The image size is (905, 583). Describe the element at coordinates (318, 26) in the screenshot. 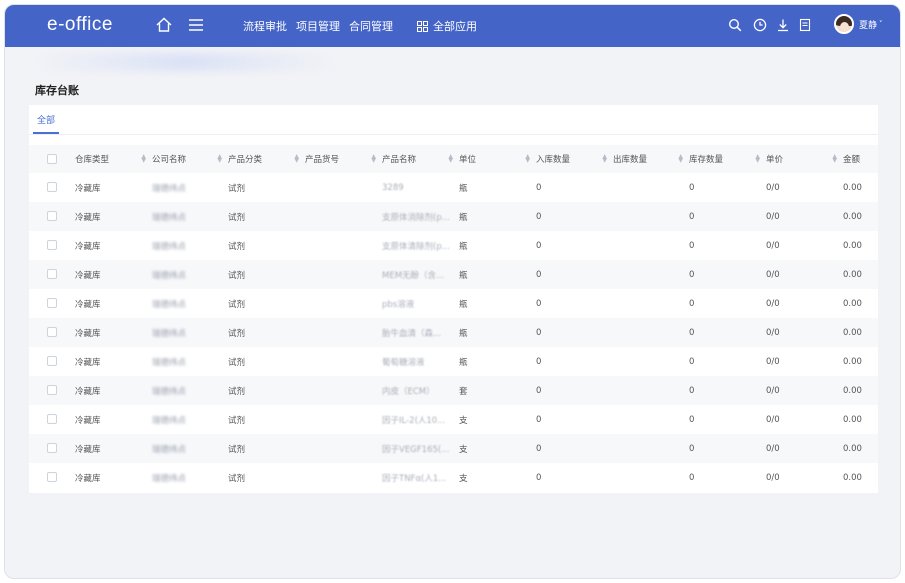

I see `nav-item-projects: 项目管理` at that location.